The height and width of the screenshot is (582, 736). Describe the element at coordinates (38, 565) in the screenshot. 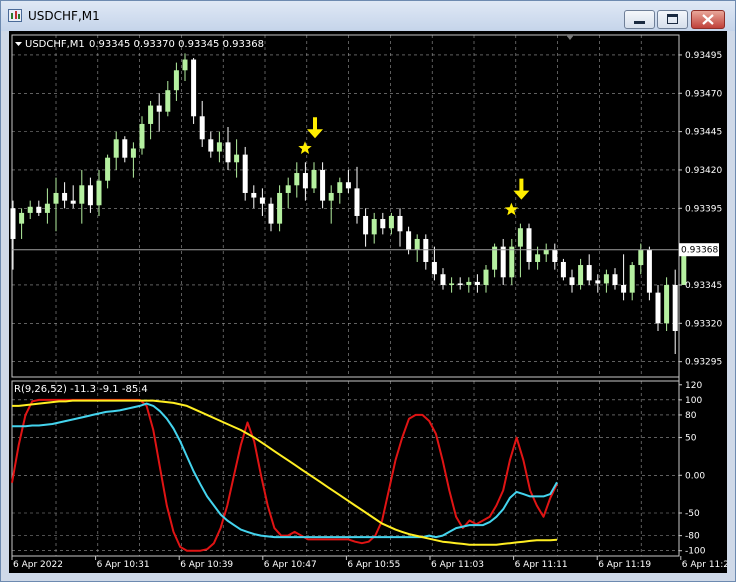

I see `time-tick-label: 6 Apr 2022` at that location.